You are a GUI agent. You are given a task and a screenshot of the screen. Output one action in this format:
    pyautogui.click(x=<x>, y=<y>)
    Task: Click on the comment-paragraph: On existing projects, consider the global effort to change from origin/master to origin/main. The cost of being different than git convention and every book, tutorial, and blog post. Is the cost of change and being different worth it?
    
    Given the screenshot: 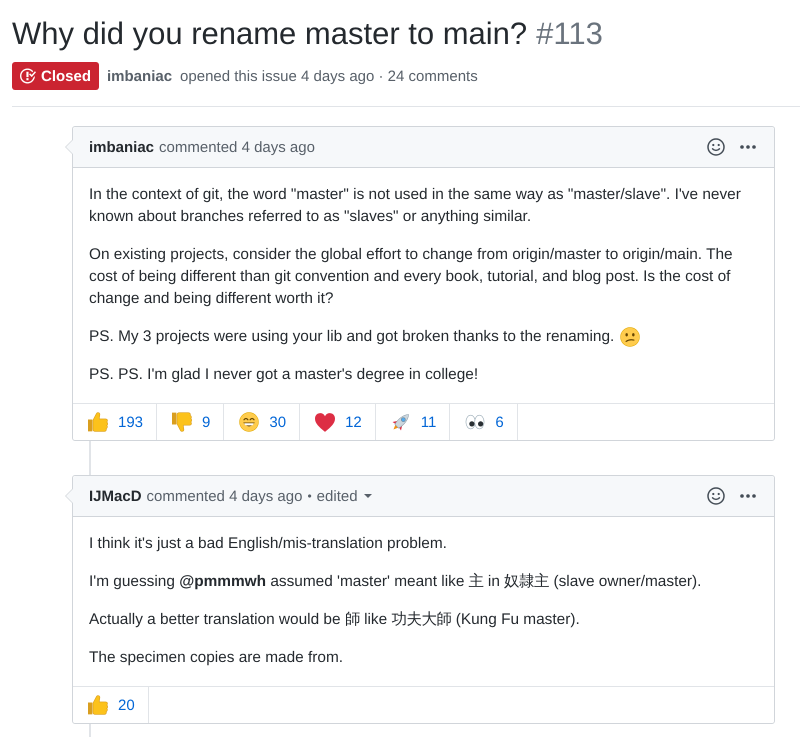 What is the action you would take?
    pyautogui.click(x=411, y=277)
    